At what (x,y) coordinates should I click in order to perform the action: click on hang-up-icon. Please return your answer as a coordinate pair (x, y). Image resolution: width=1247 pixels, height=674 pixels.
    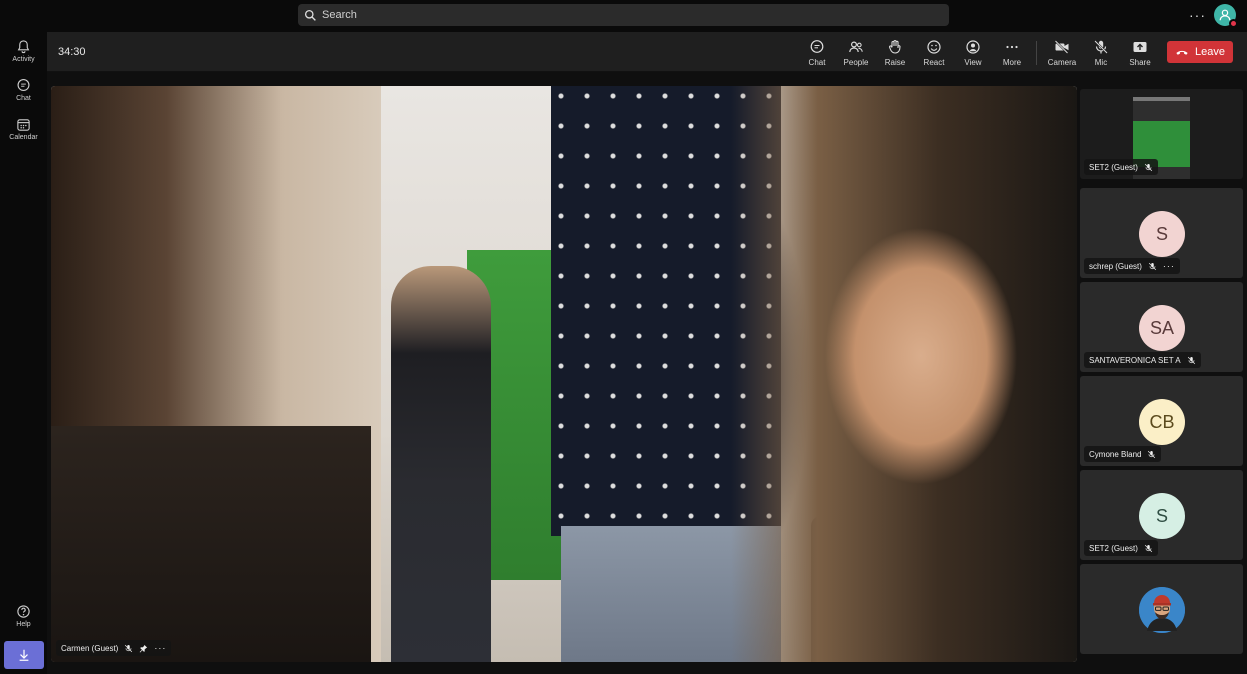
    Looking at the image, I should click on (1182, 52).